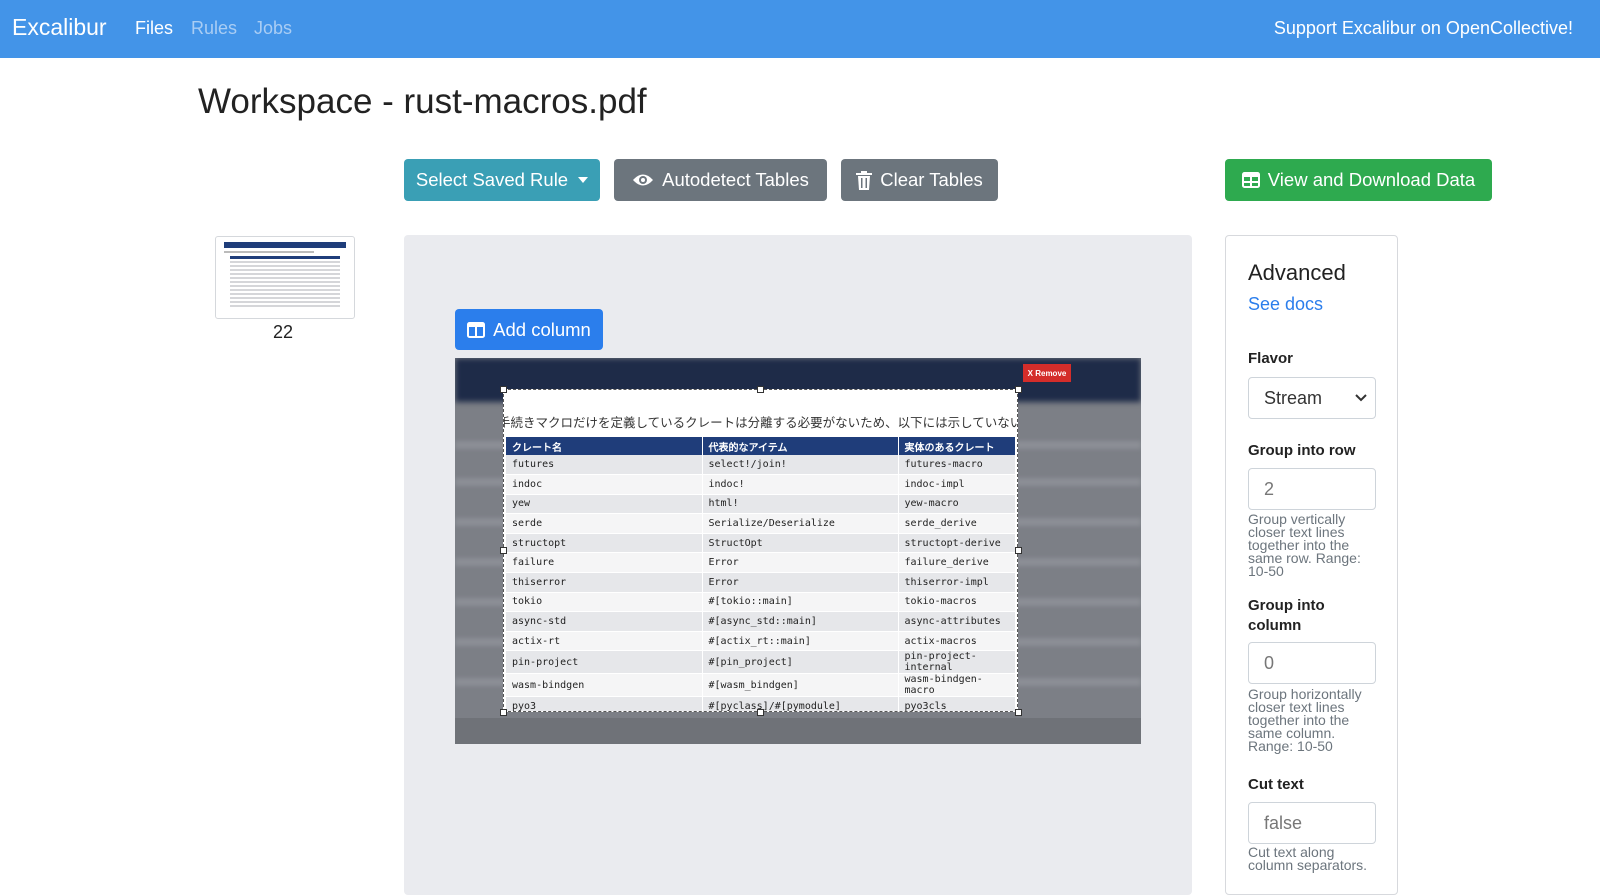 Image resolution: width=1600 pixels, height=895 pixels. I want to click on table-cell: #[pin_project], so click(800, 662).